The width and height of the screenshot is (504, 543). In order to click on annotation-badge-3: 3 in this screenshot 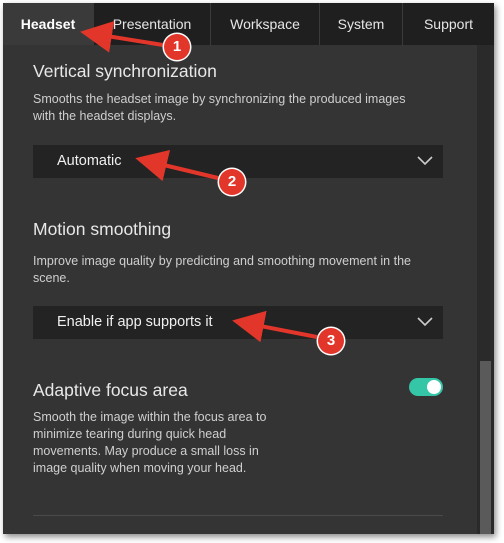, I will do `click(331, 341)`.